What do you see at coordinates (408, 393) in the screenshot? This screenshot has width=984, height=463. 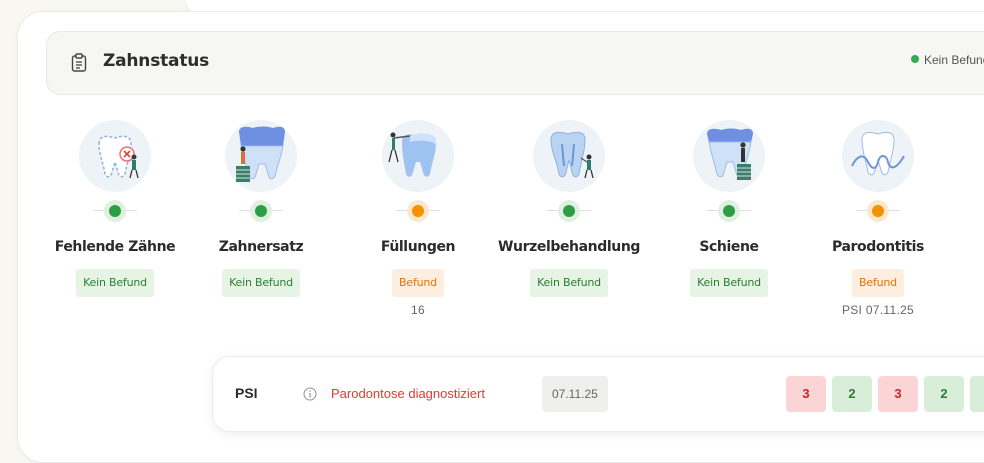 I see `psi-status-text: Parodontose diagnostiziert` at bounding box center [408, 393].